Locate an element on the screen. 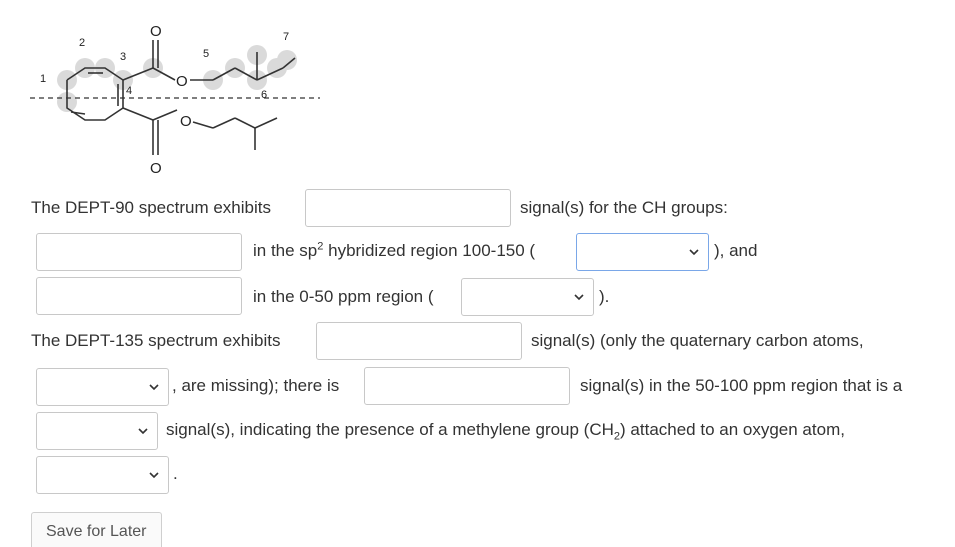 Image resolution: width=955 pixels, height=547 pixels. carbon-highlight is located at coordinates (287, 60).